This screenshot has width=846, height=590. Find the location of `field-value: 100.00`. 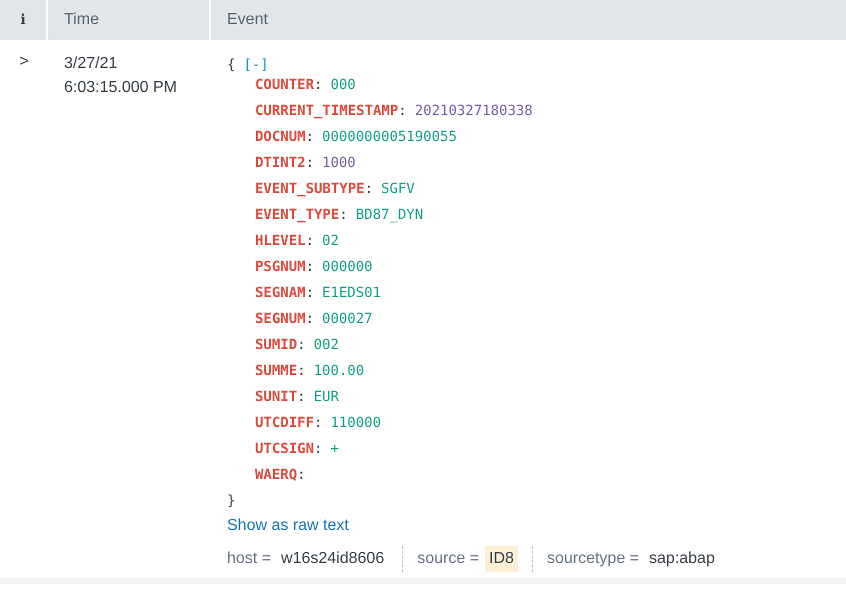

field-value: 100.00 is located at coordinates (339, 371).